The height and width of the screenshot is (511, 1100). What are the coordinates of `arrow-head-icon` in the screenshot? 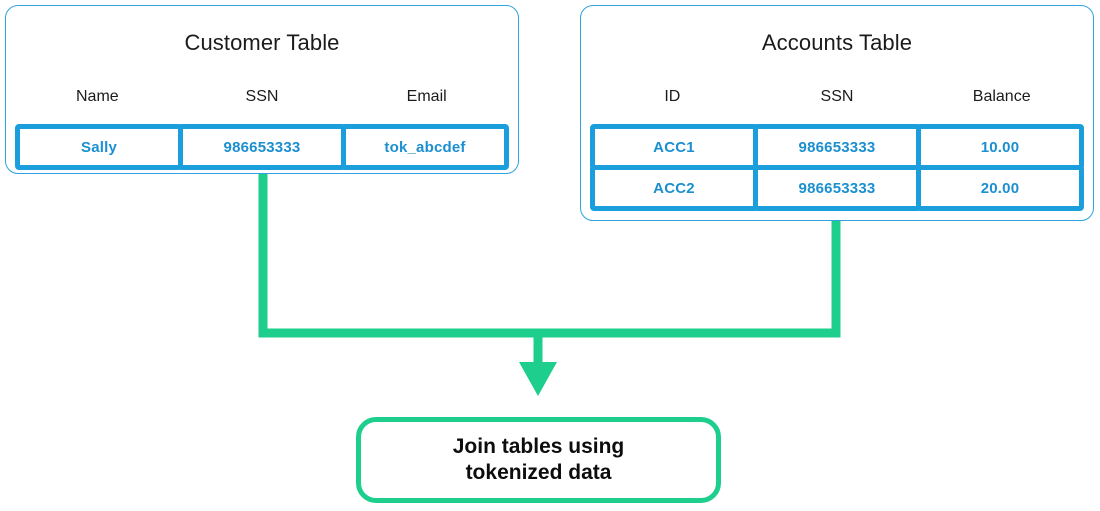 It's located at (538, 379).